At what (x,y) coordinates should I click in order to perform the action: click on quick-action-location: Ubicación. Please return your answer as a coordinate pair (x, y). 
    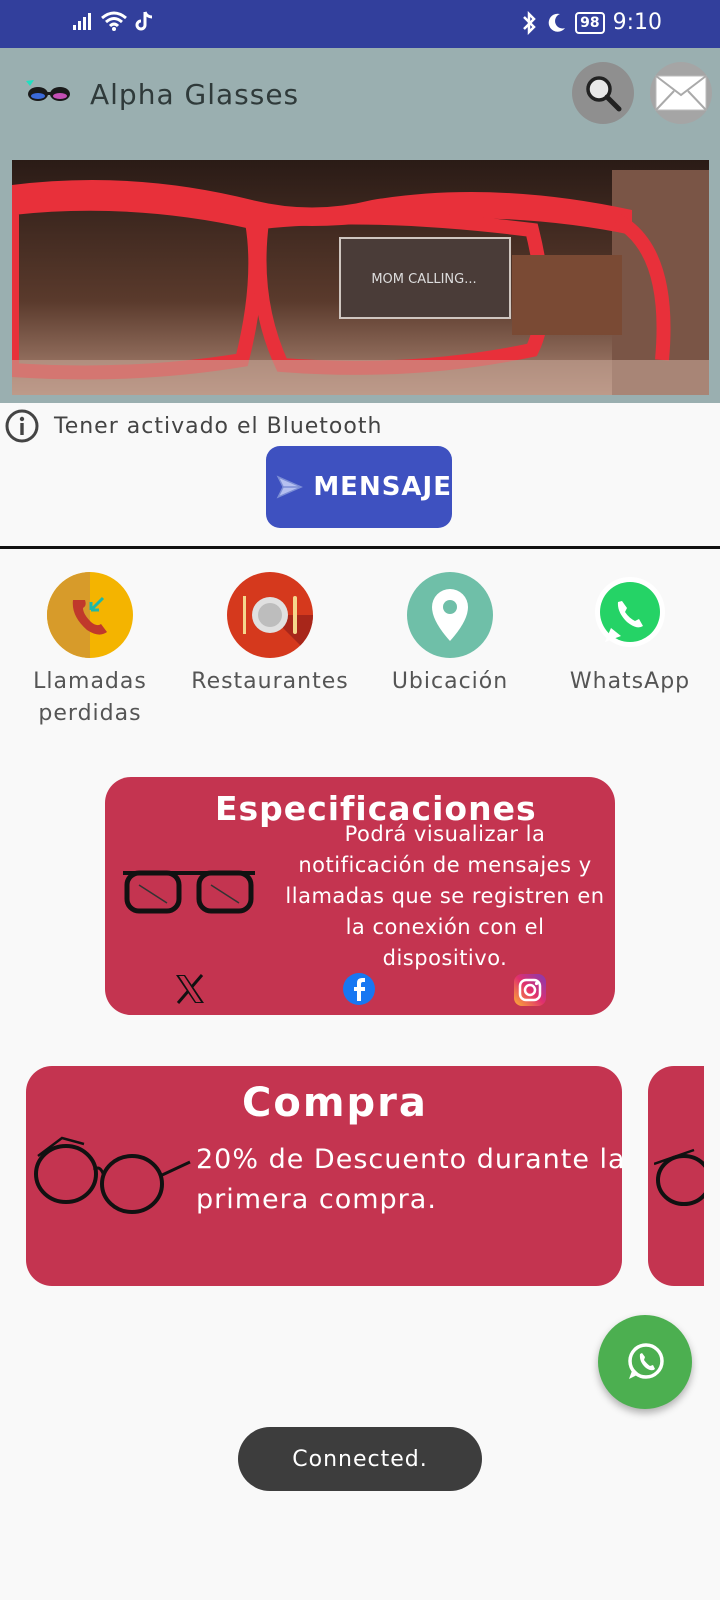
    Looking at the image, I should click on (450, 635).